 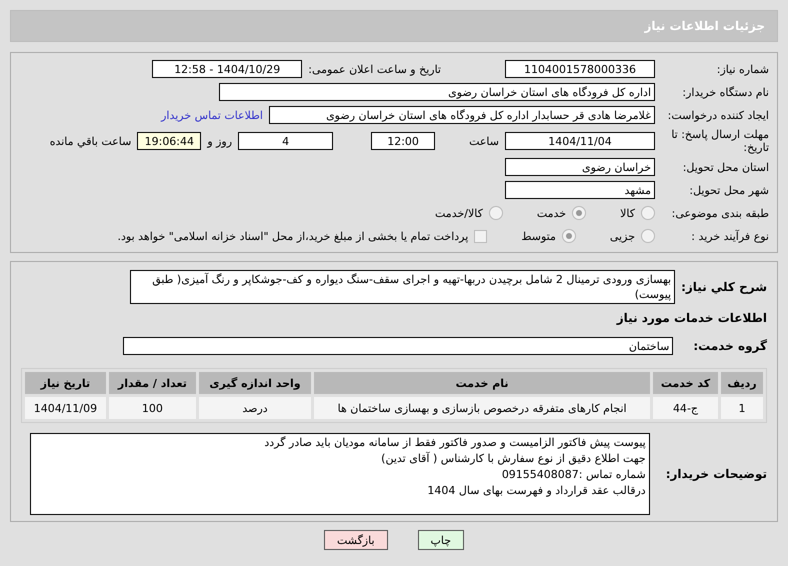 What do you see at coordinates (685, 383) in the screenshot?
I see `column-header: کد خدمت` at bounding box center [685, 383].